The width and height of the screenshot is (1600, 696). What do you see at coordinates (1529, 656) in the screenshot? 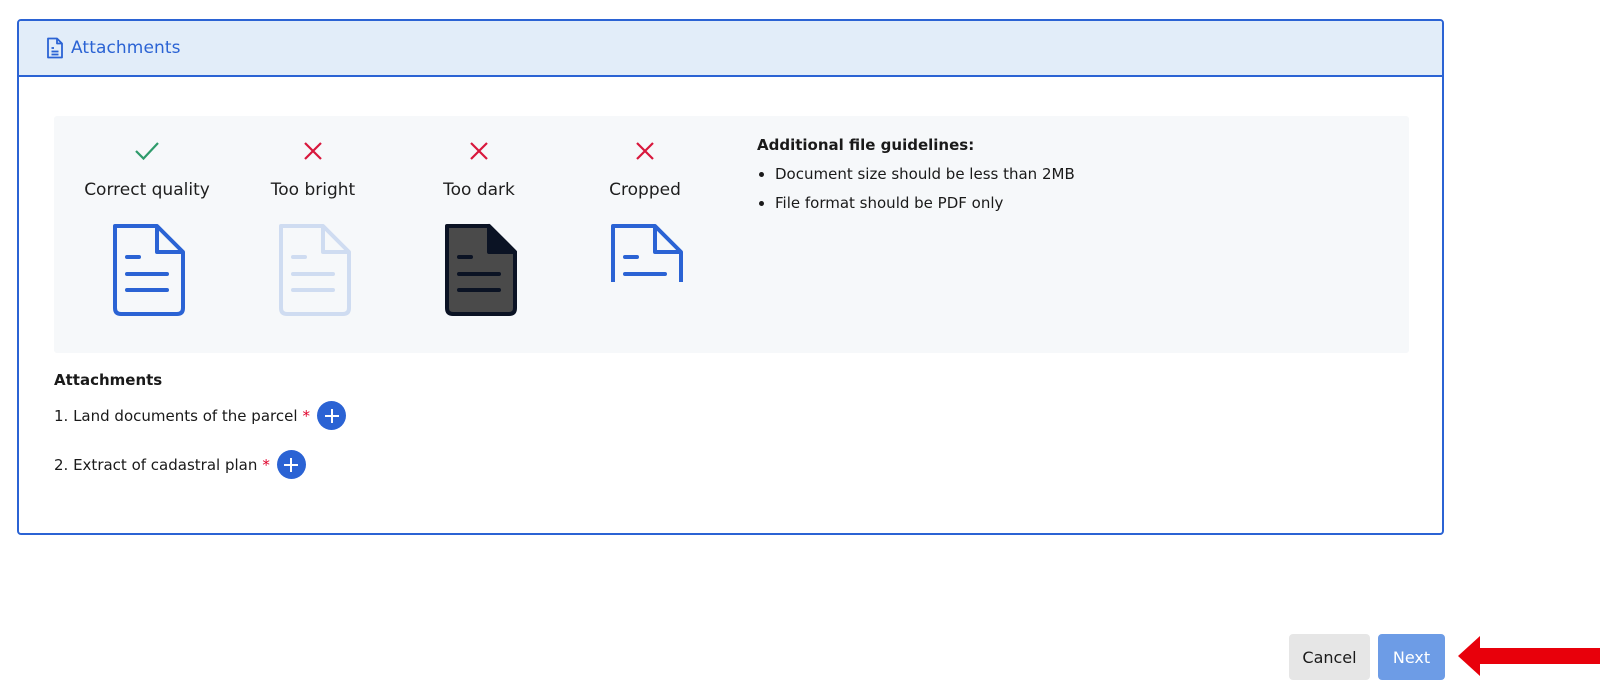
I see `red-arrow-annotation` at bounding box center [1529, 656].